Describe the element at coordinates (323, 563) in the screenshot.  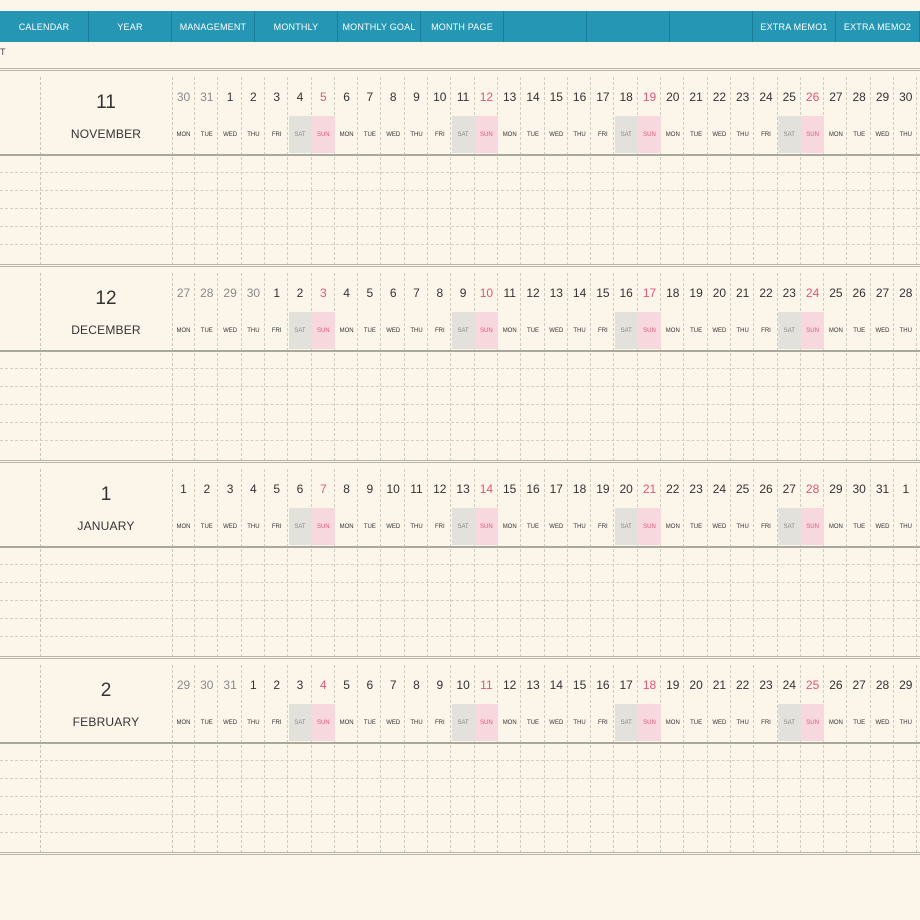
I see `day-column: 7 SUN` at that location.